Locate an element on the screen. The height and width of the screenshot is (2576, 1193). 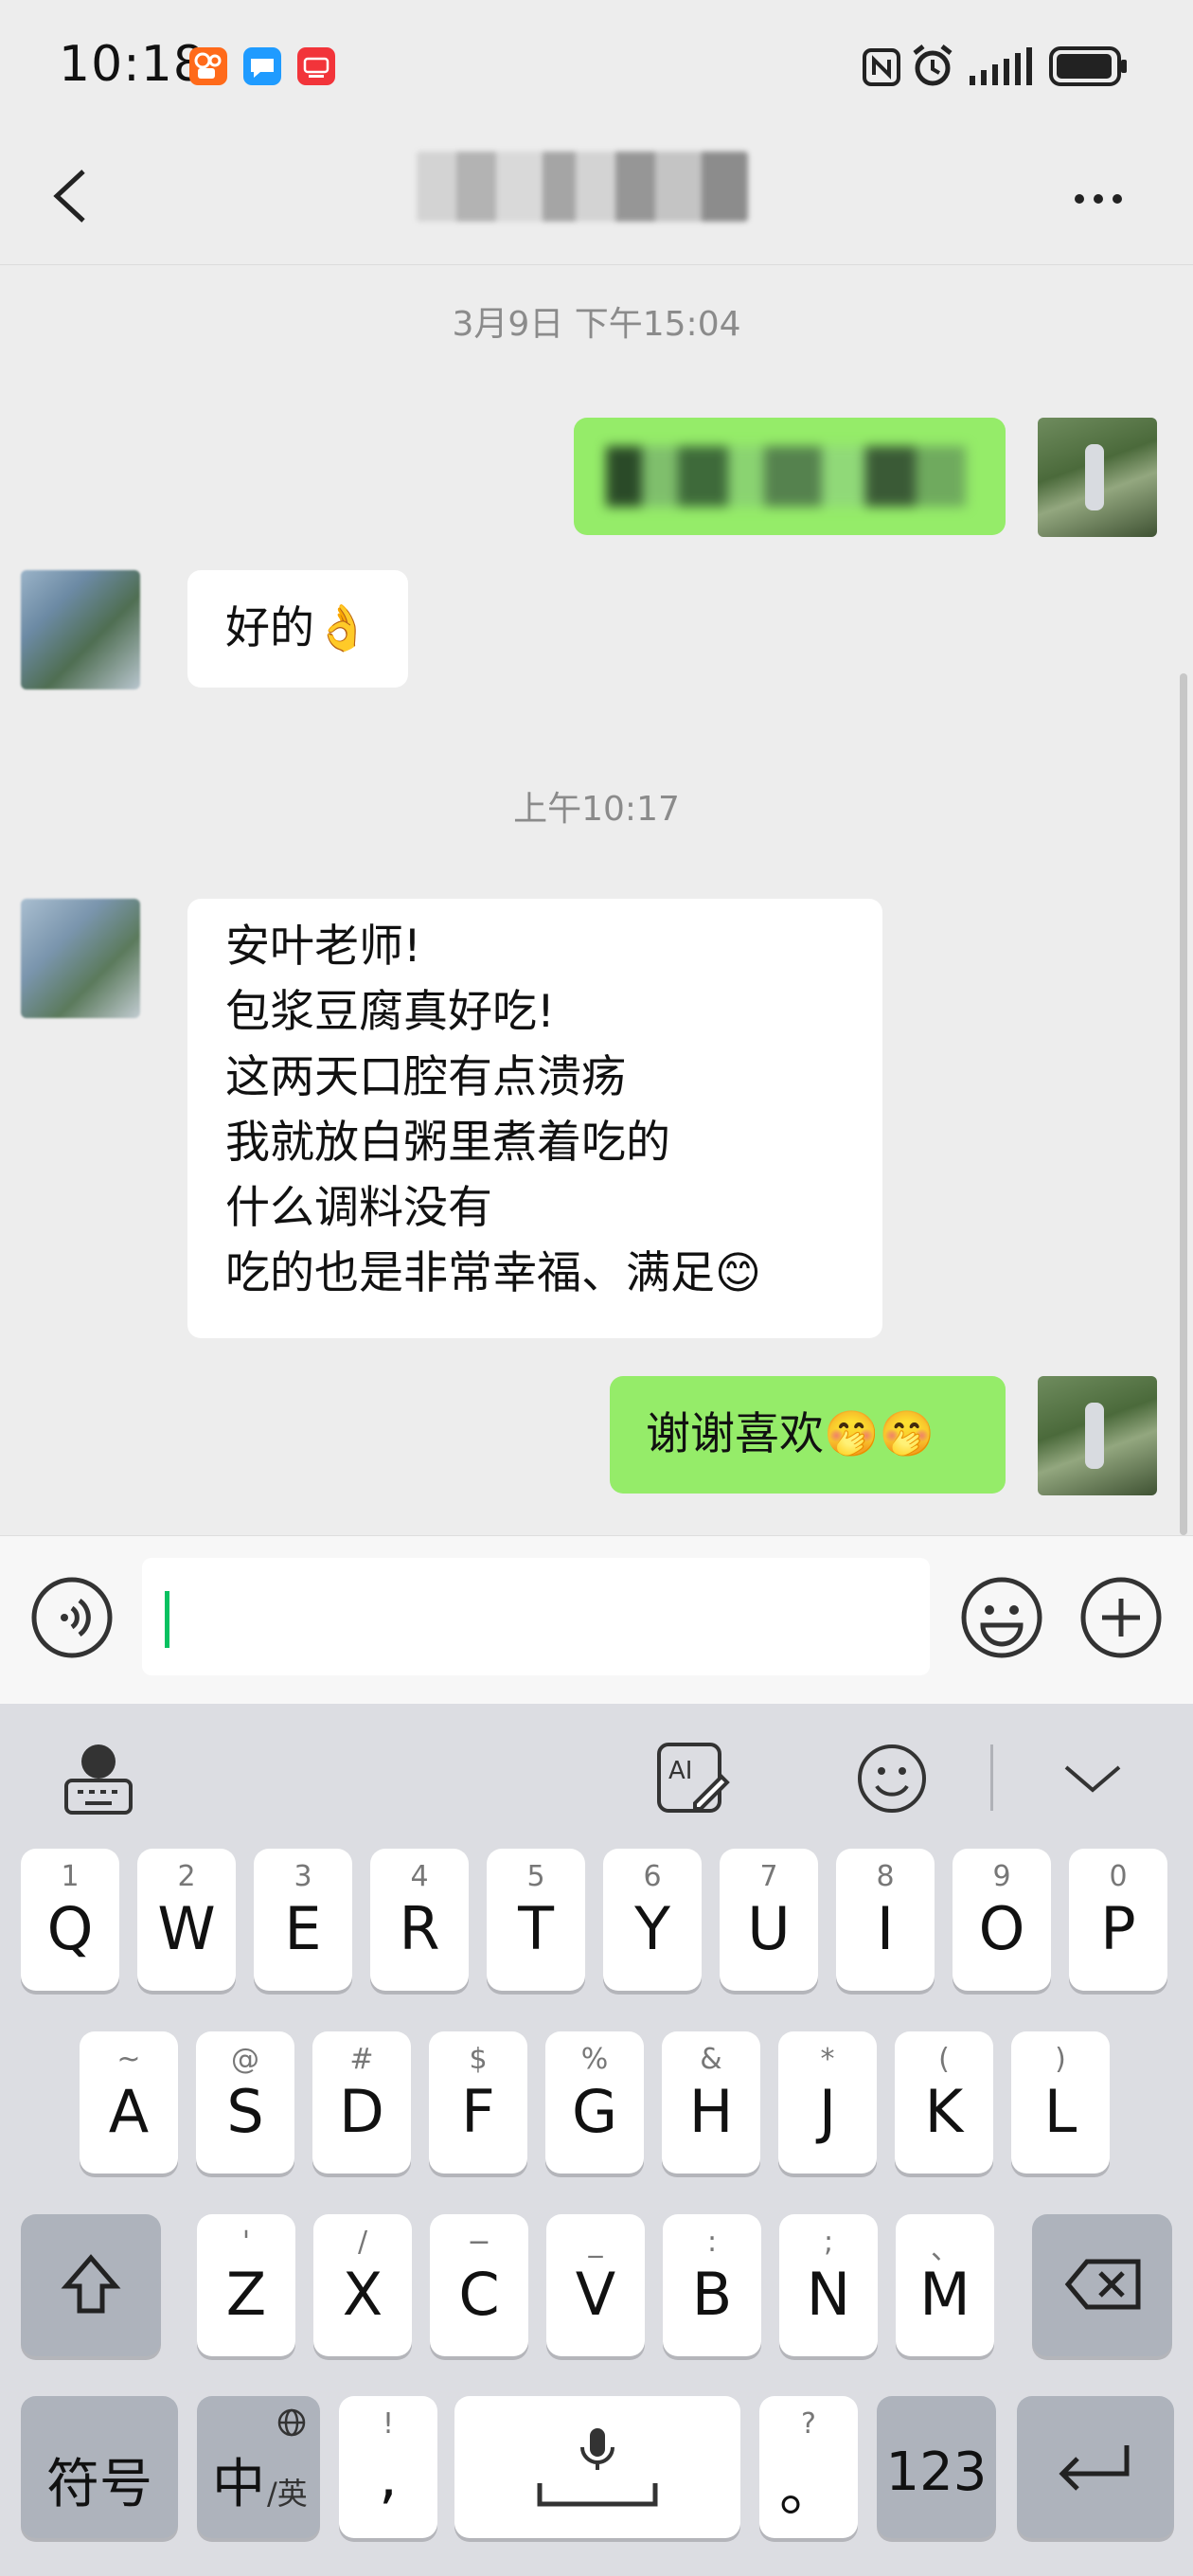
key-hint: # is located at coordinates (361, 2059).